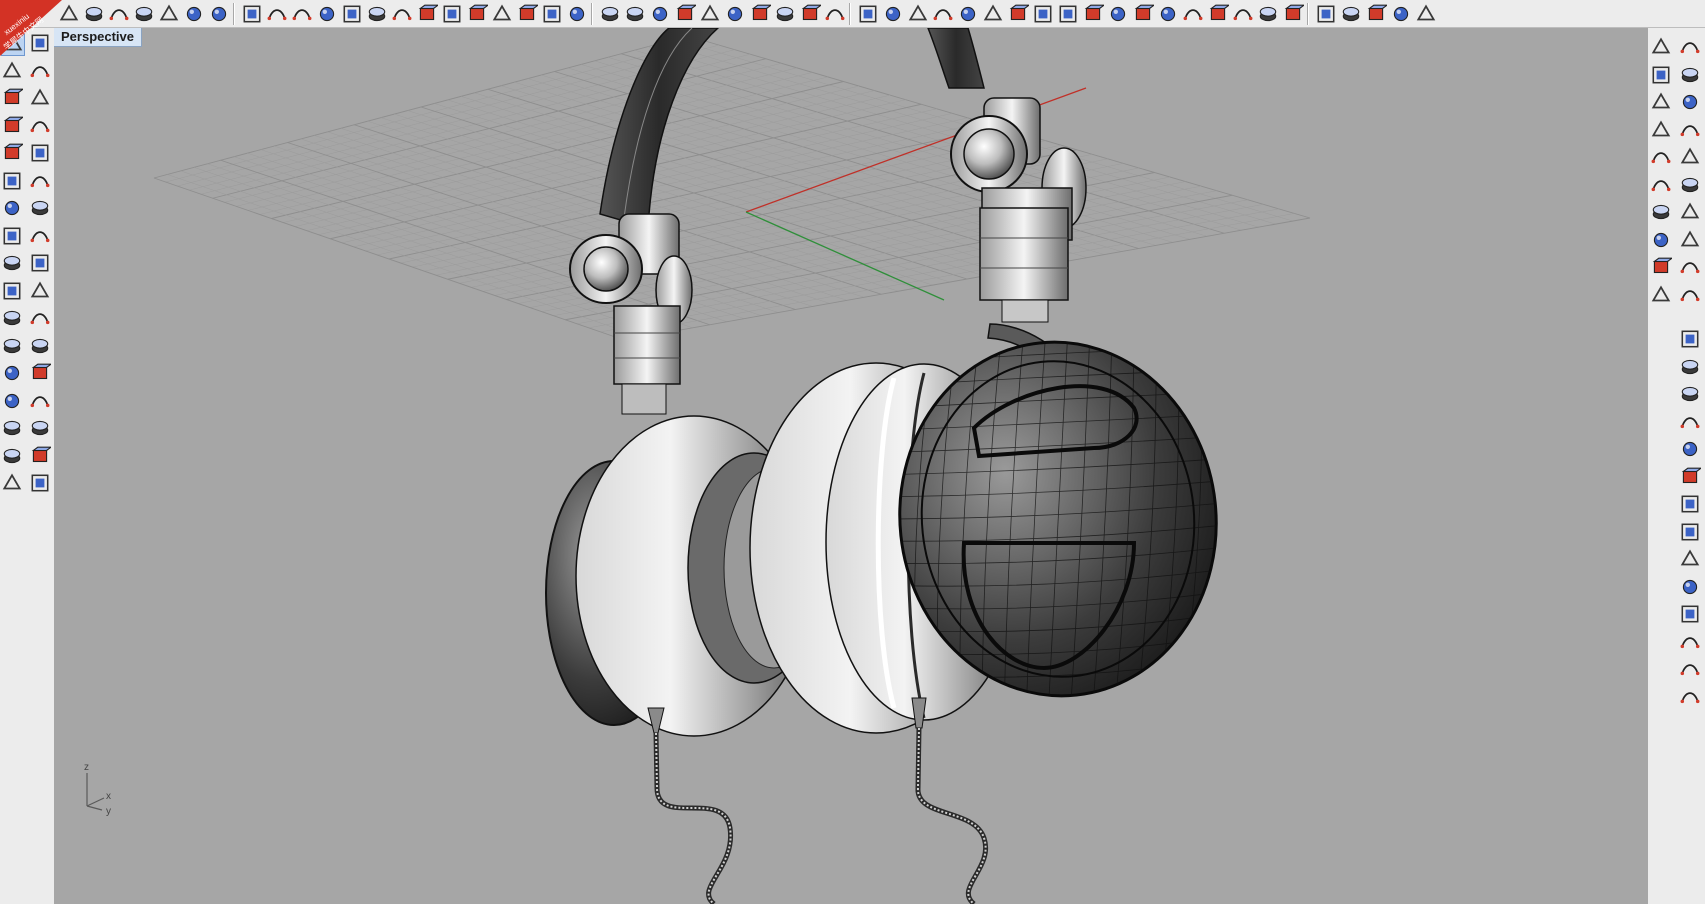 Image resolution: width=1705 pixels, height=904 pixels. I want to click on undo-button, so click(252, 14).